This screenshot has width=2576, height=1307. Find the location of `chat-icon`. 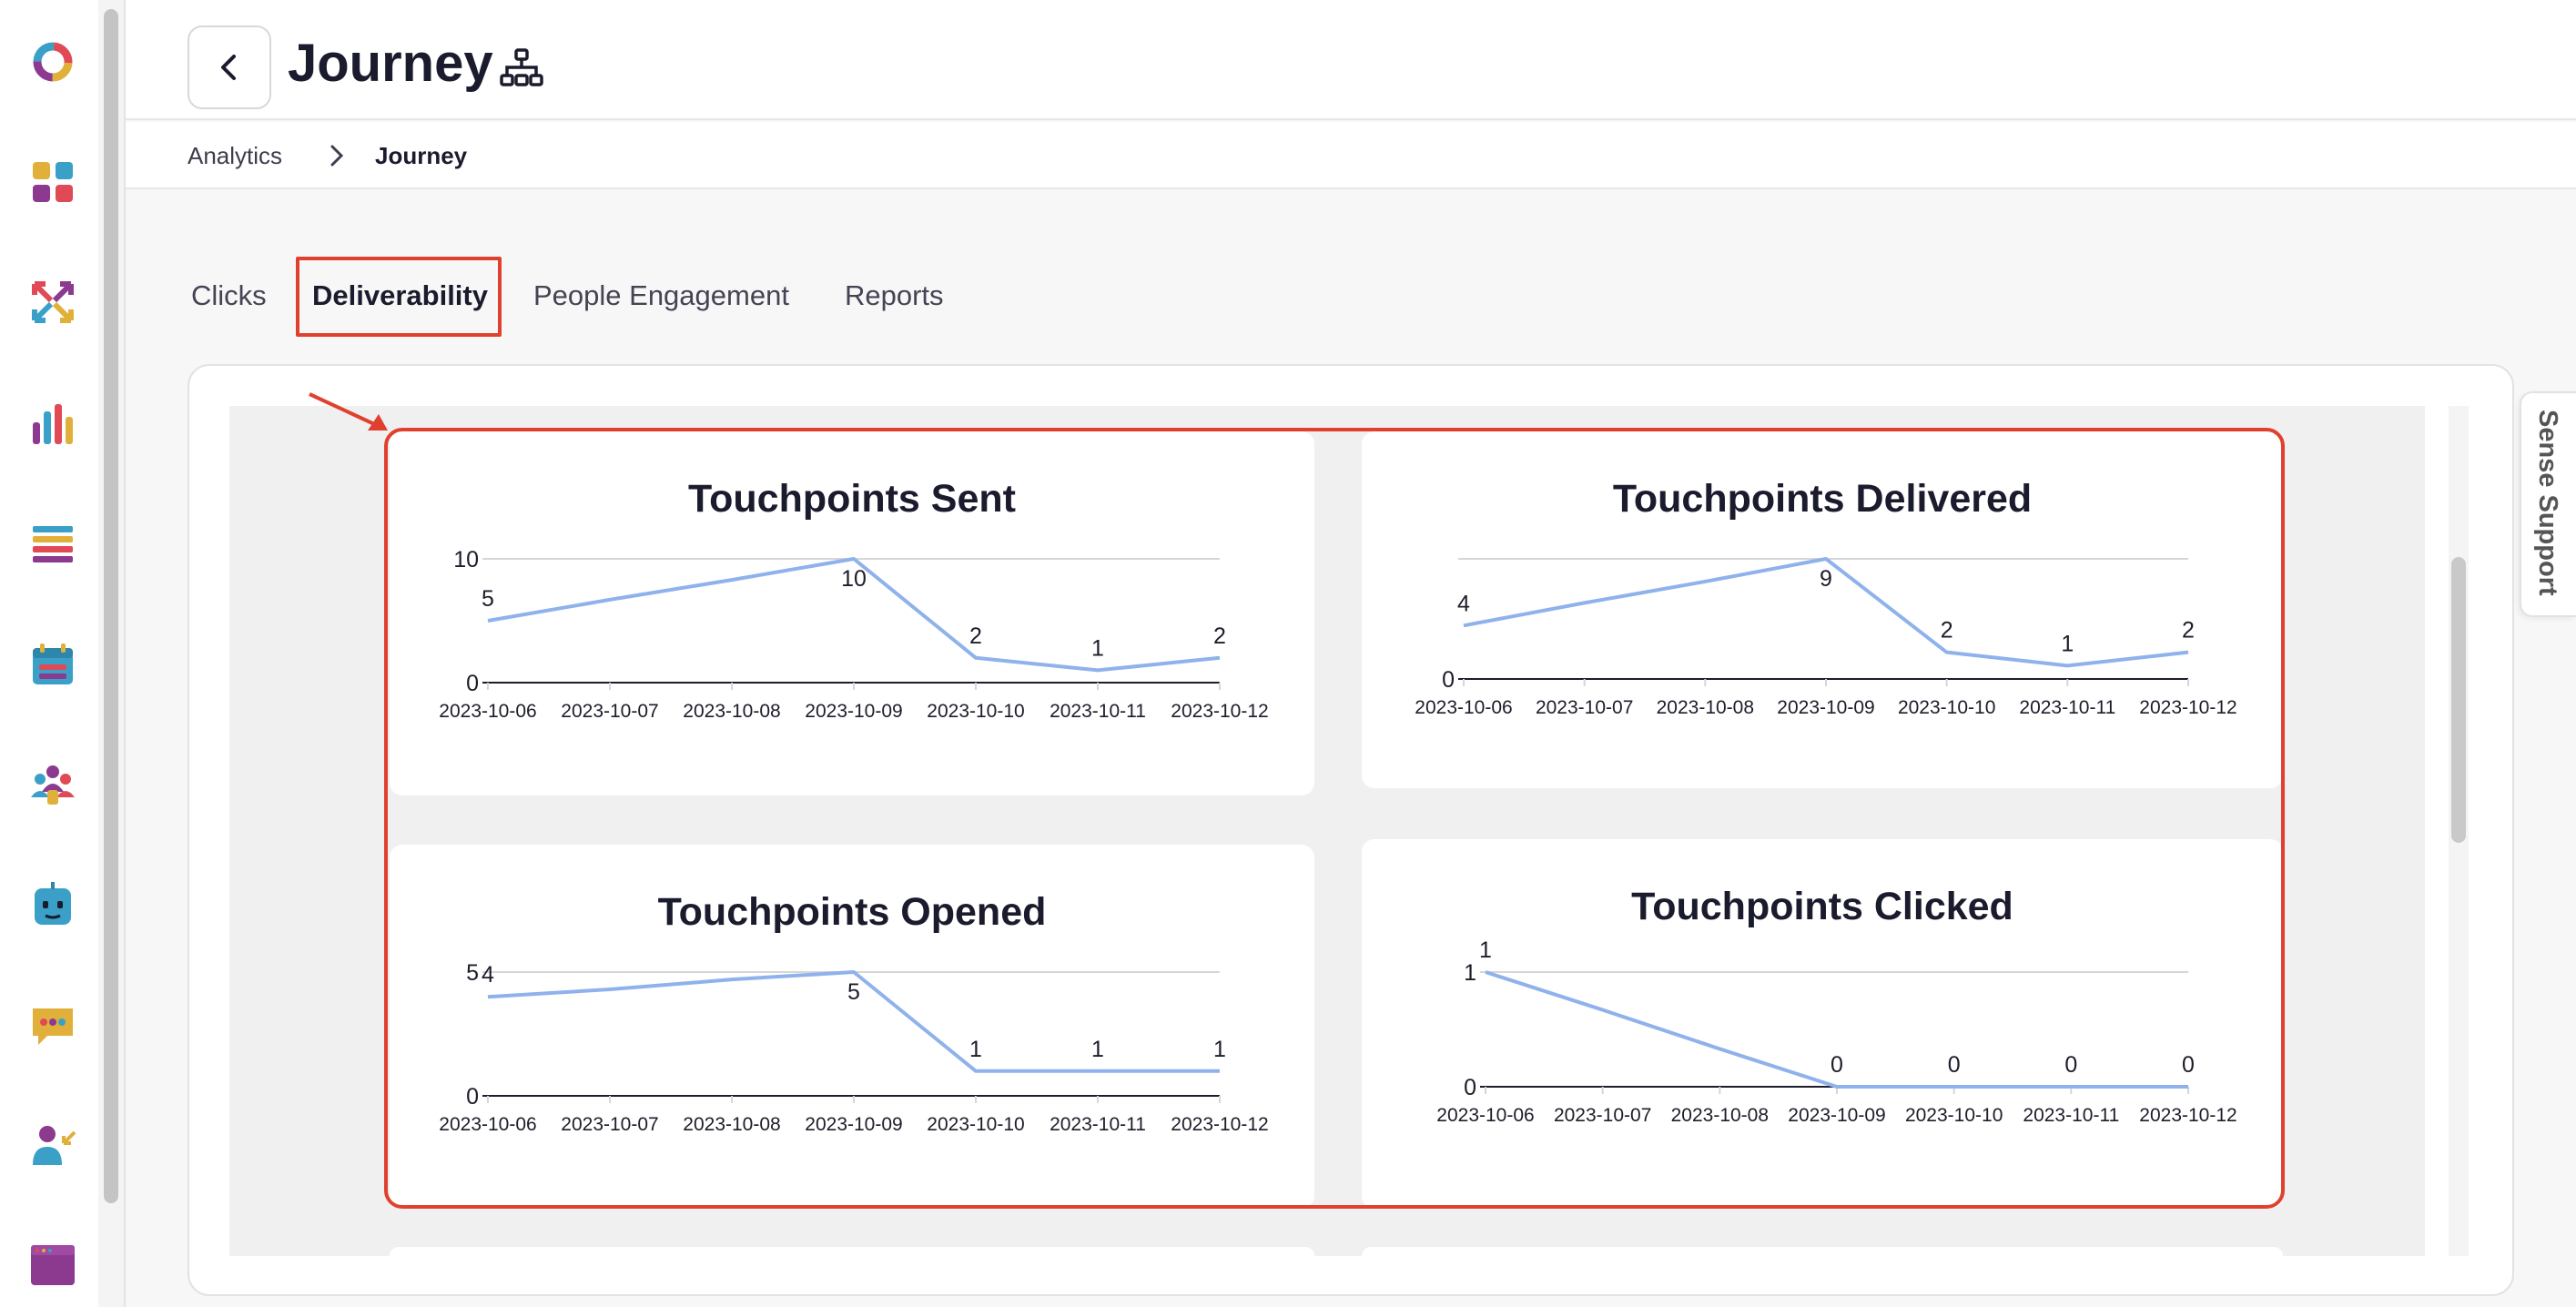

chat-icon is located at coordinates (52, 1024).